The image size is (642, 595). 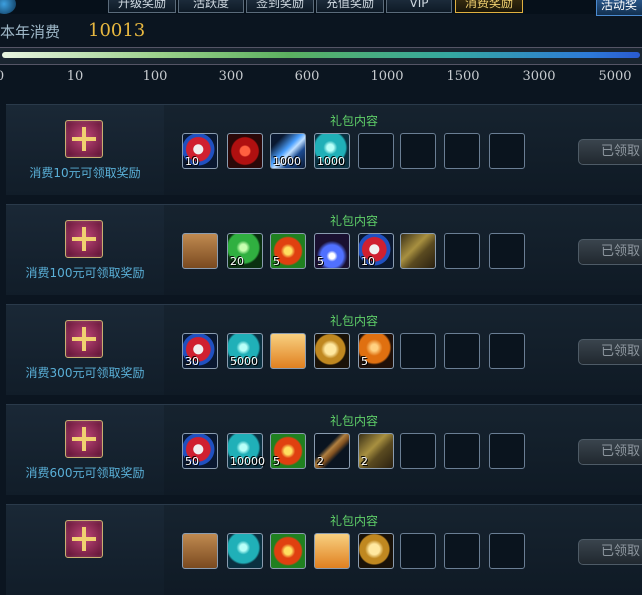 I want to click on tab-vip: VIP, so click(x=419, y=6).